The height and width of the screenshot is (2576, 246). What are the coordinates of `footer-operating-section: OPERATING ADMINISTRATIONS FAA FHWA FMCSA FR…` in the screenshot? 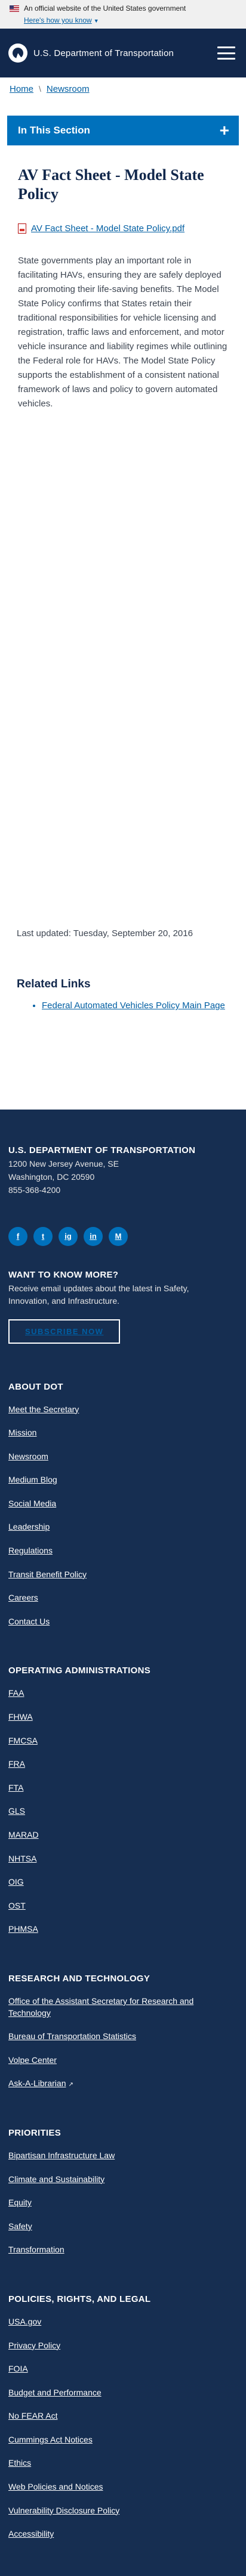 It's located at (123, 1800).